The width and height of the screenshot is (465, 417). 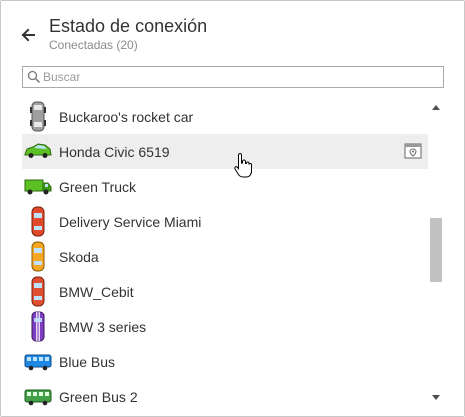 I want to click on search-icon, so click(x=34, y=77).